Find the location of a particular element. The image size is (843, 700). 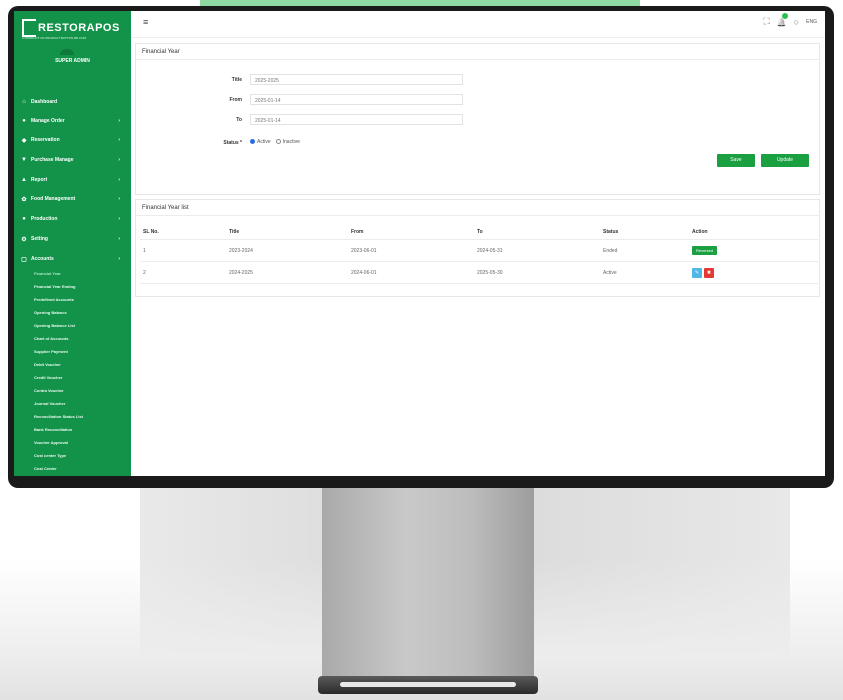

cell-sl: 1 is located at coordinates (183, 250).